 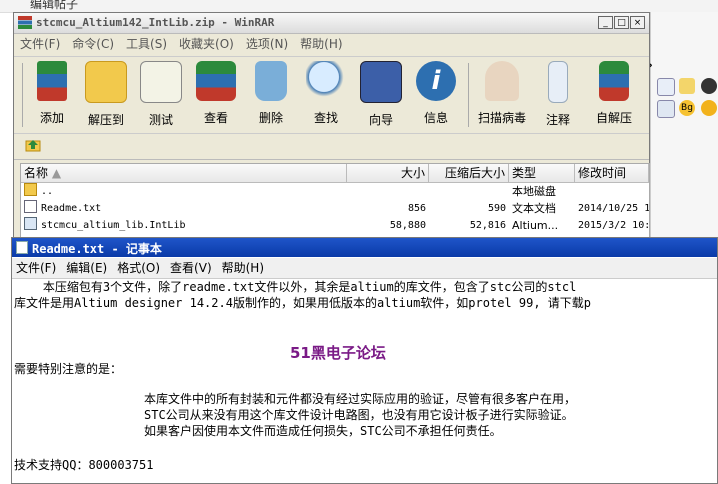 What do you see at coordinates (388, 173) in the screenshot?
I see `col-size: 大小` at bounding box center [388, 173].